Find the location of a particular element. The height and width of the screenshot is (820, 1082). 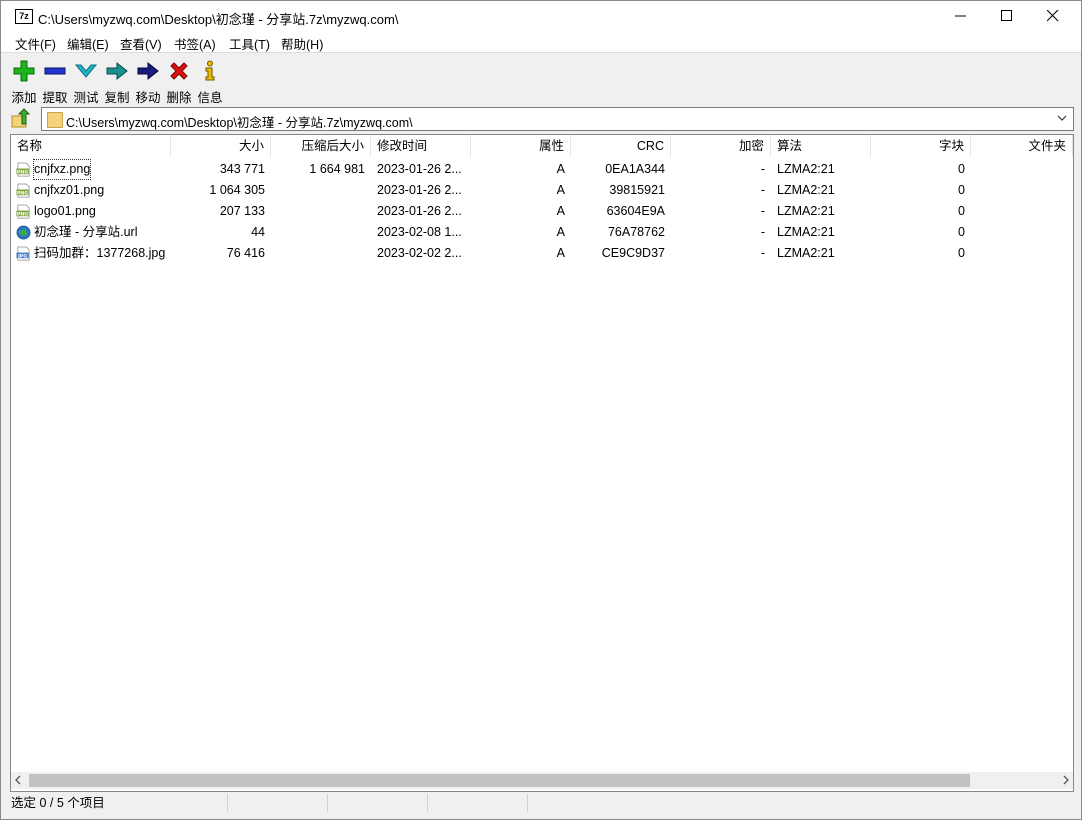

jpg-file-icon: JPG is located at coordinates (23, 253).